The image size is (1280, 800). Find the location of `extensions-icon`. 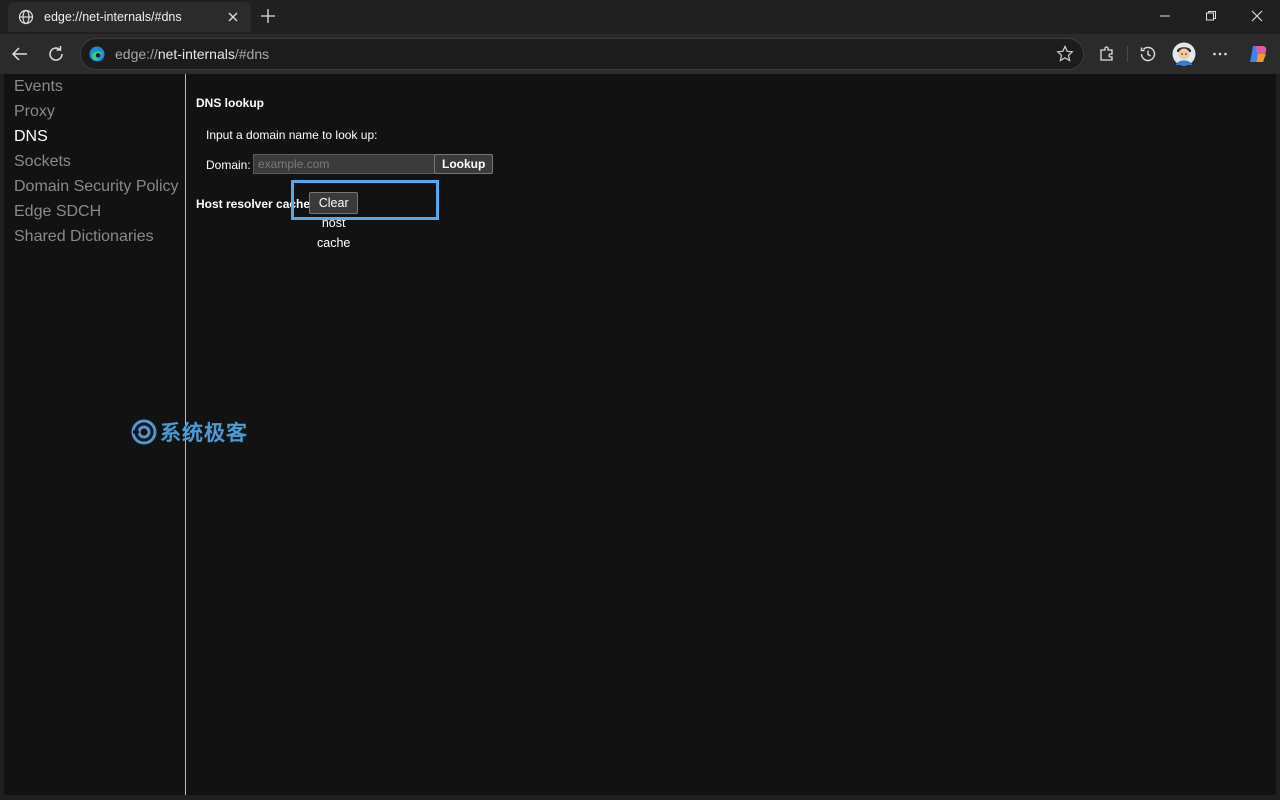

extensions-icon is located at coordinates (1107, 54).